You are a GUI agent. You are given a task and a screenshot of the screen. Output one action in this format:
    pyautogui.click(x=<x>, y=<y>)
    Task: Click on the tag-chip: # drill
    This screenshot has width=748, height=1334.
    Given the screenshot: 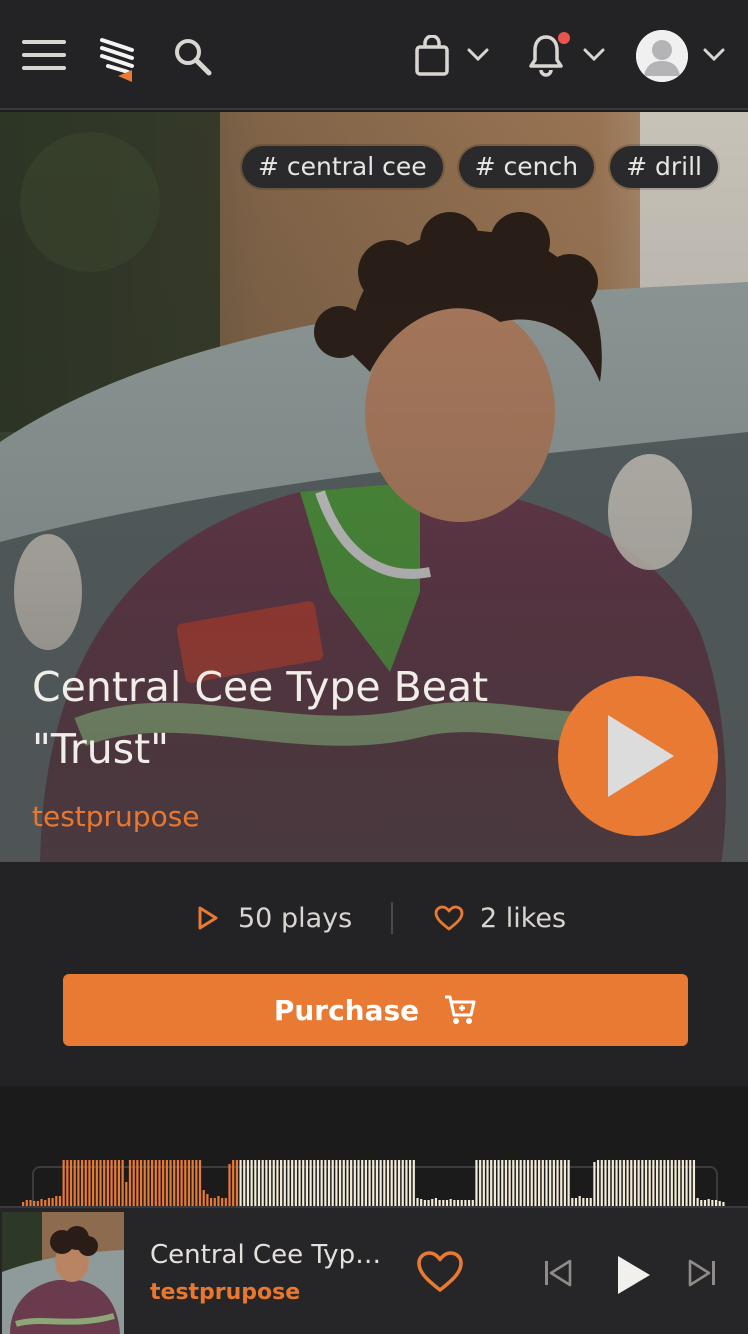 What is the action you would take?
    pyautogui.click(x=664, y=167)
    